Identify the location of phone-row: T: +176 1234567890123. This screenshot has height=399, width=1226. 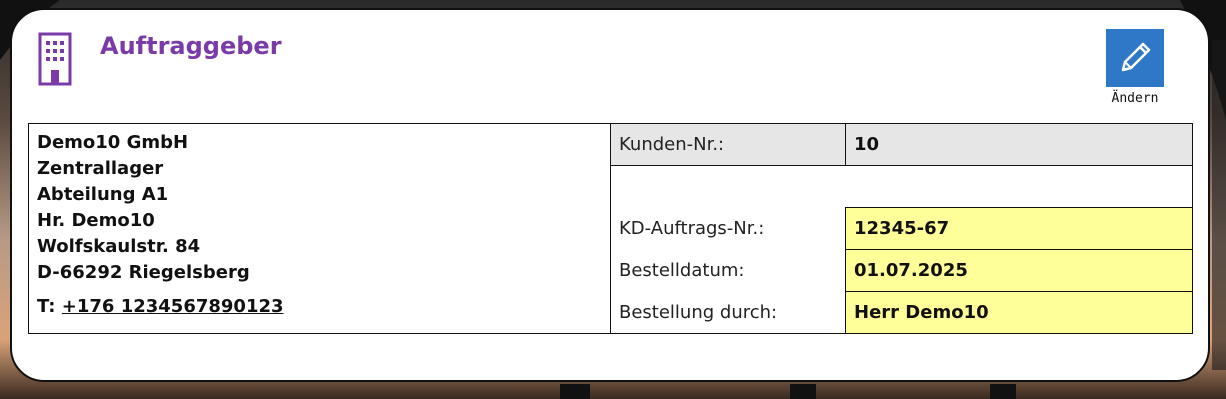
(319, 307).